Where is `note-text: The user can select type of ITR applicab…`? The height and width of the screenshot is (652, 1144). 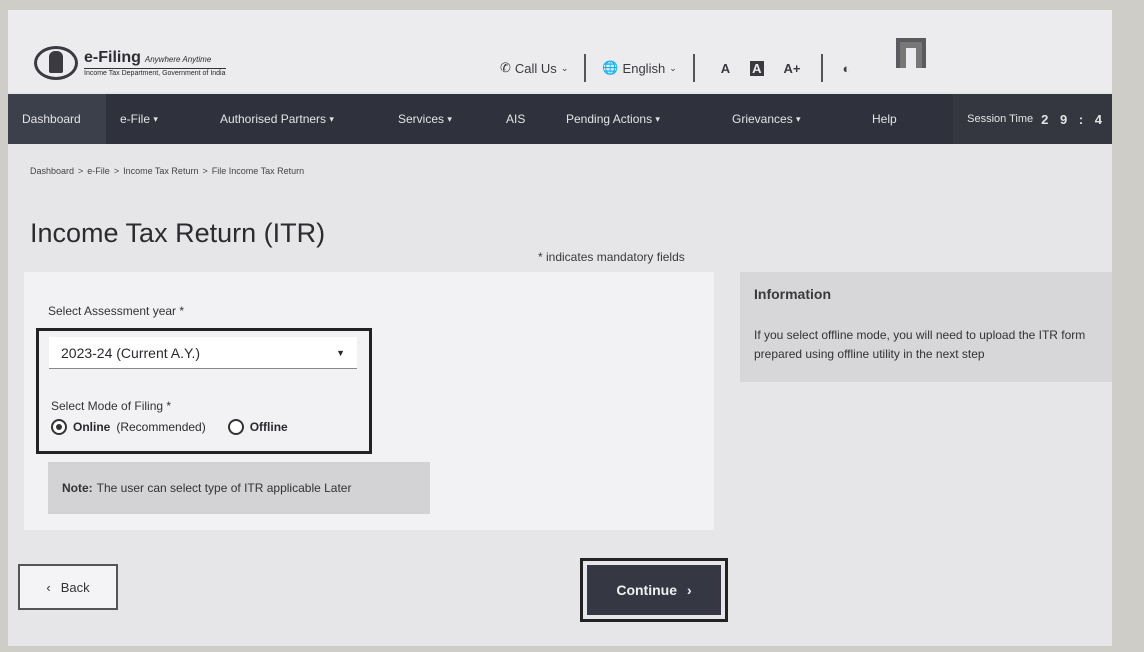 note-text: The user can select type of ITR applicab… is located at coordinates (224, 488).